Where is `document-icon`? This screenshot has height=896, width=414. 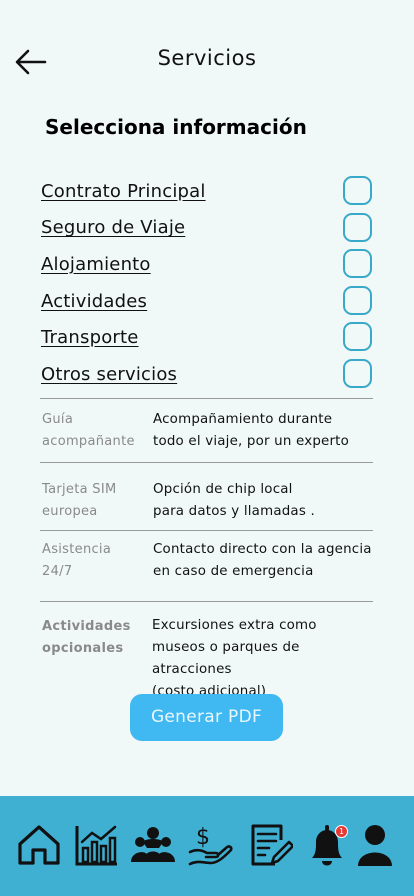 document-icon is located at coordinates (273, 845).